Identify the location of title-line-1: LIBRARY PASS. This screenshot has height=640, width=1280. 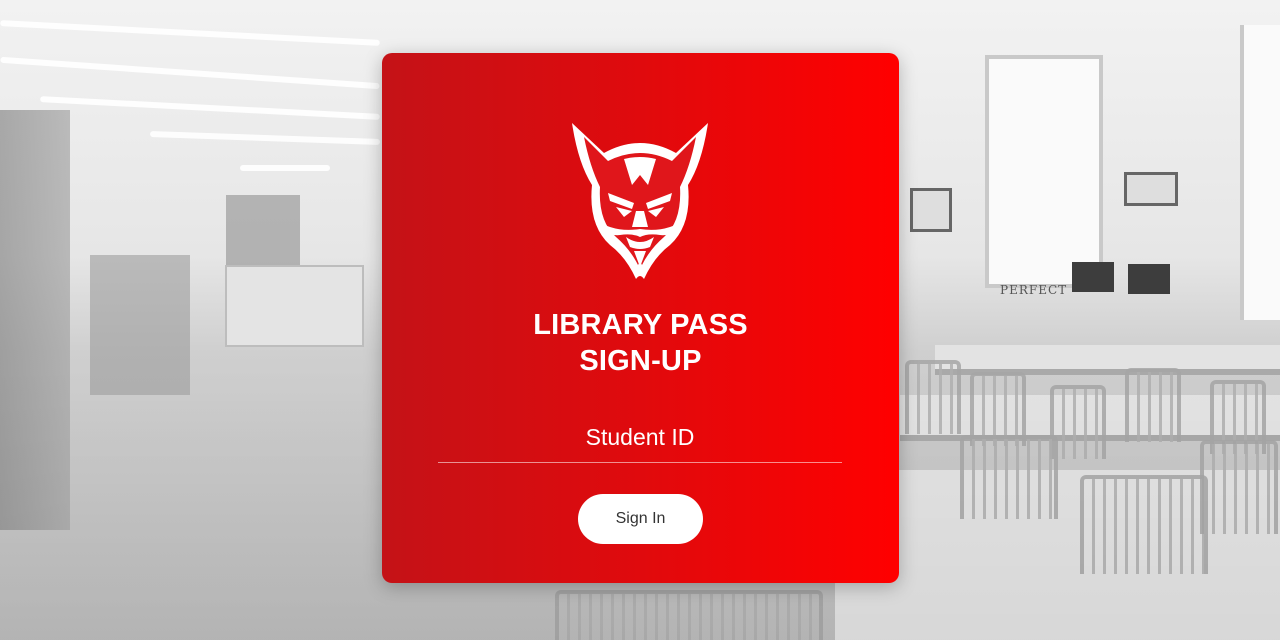
(640, 325).